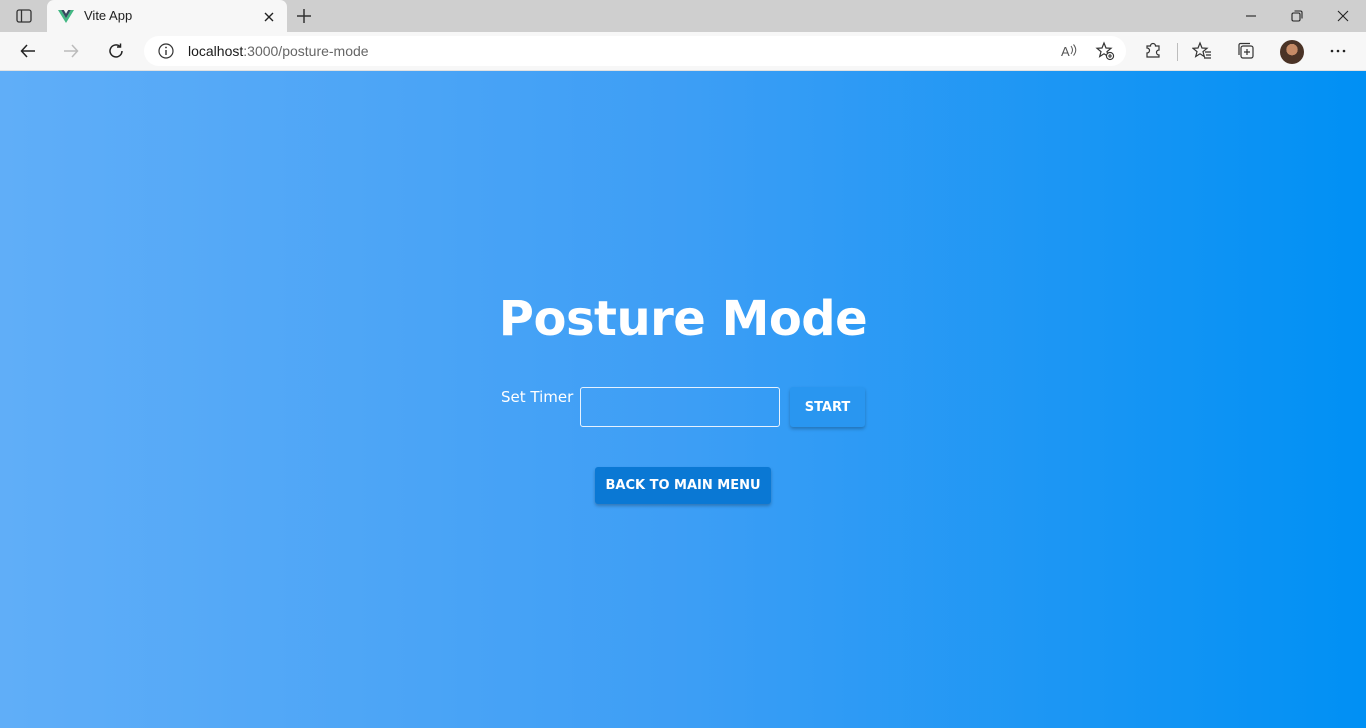 Image resolution: width=1366 pixels, height=728 pixels. Describe the element at coordinates (1251, 16) in the screenshot. I see `minimize-icon` at that location.